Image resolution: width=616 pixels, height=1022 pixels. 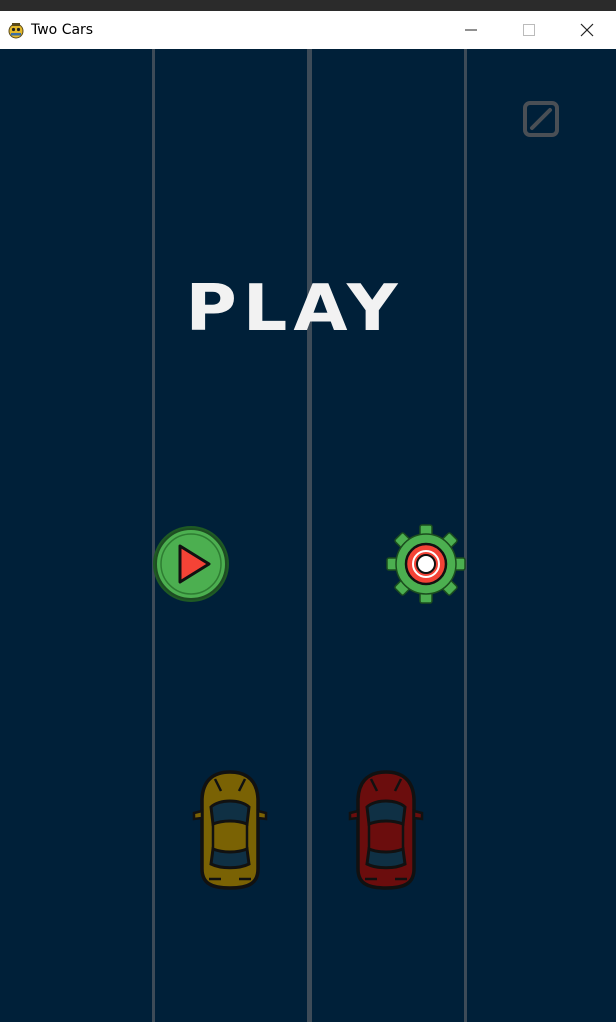 I want to click on play-button, so click(x=191, y=564).